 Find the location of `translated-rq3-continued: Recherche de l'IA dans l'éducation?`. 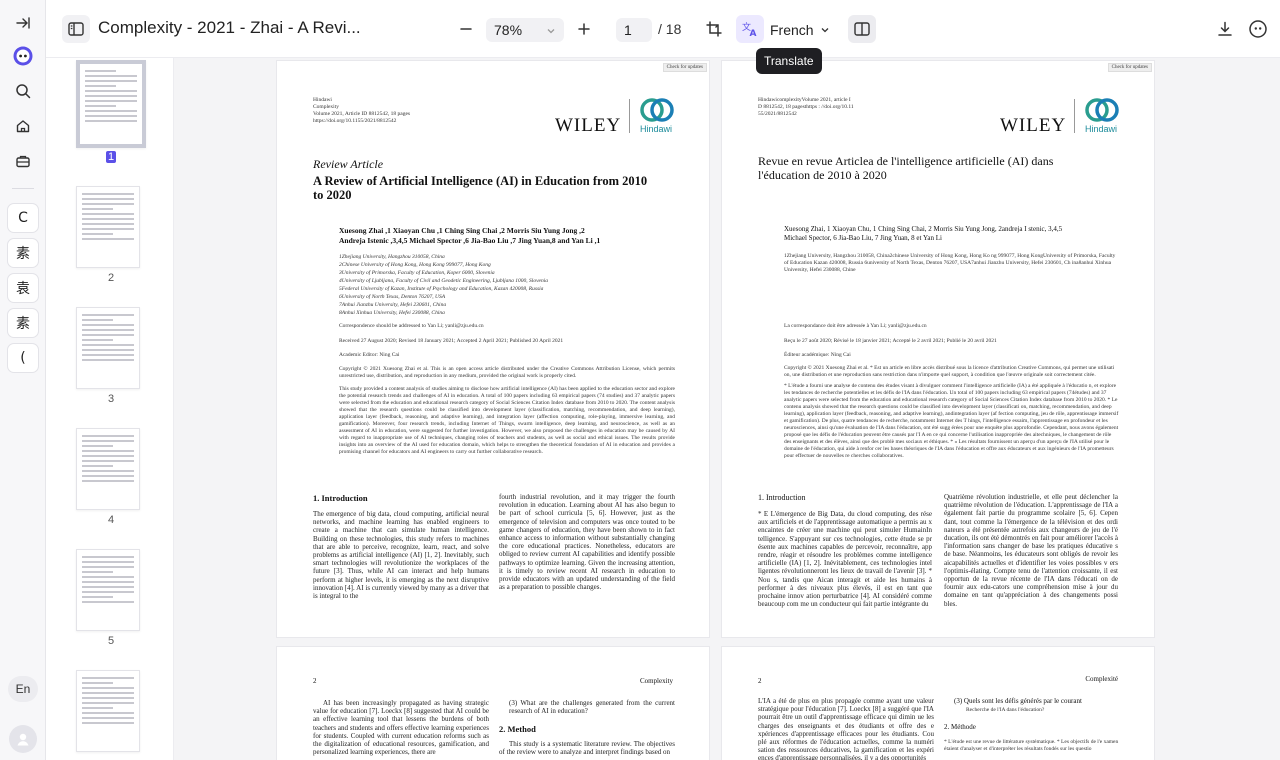

translated-rq3-continued: Recherche de l'IA dans l'éducation? is located at coordinates (1005, 710).